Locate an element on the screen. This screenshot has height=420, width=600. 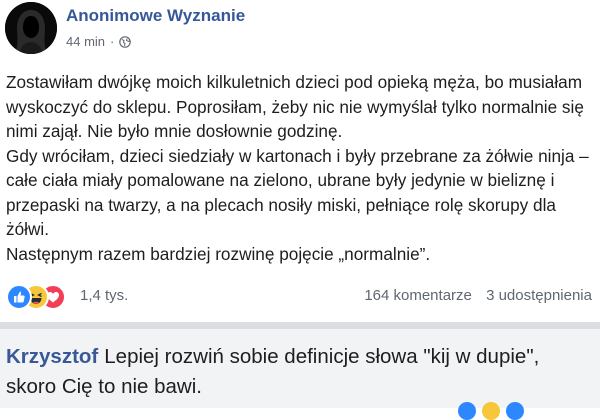
post-author: Anonimowe Wyznanie is located at coordinates (155, 16).